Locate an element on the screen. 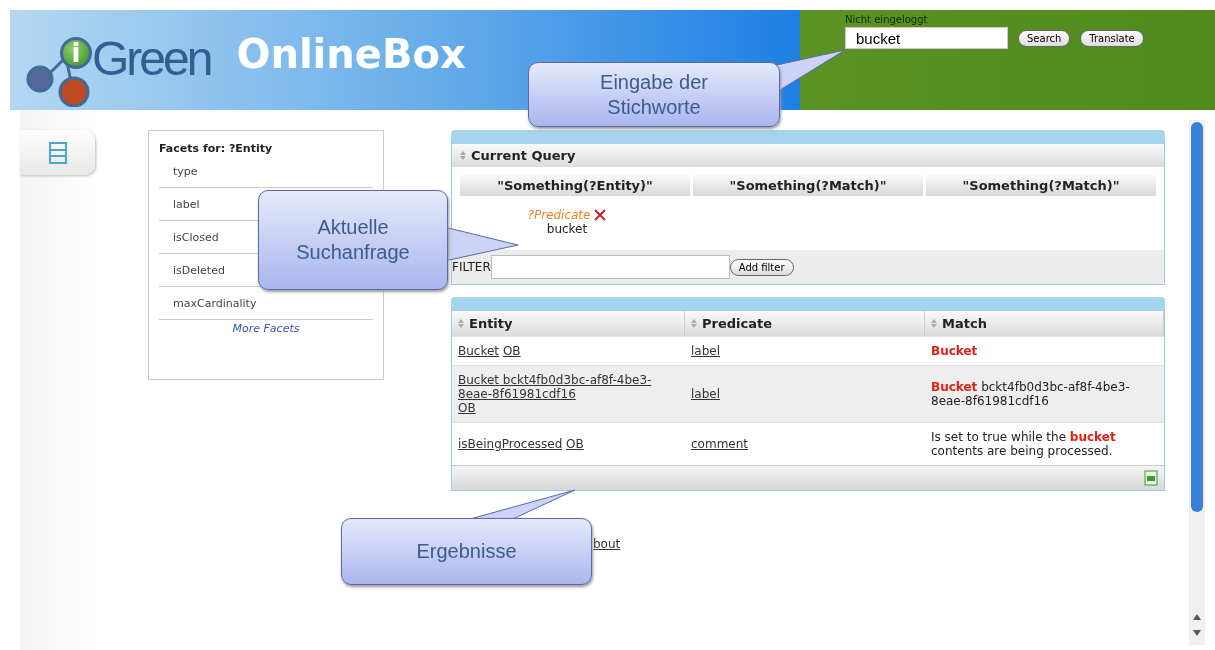  login-status: Nicht eingeloggt is located at coordinates (886, 19).